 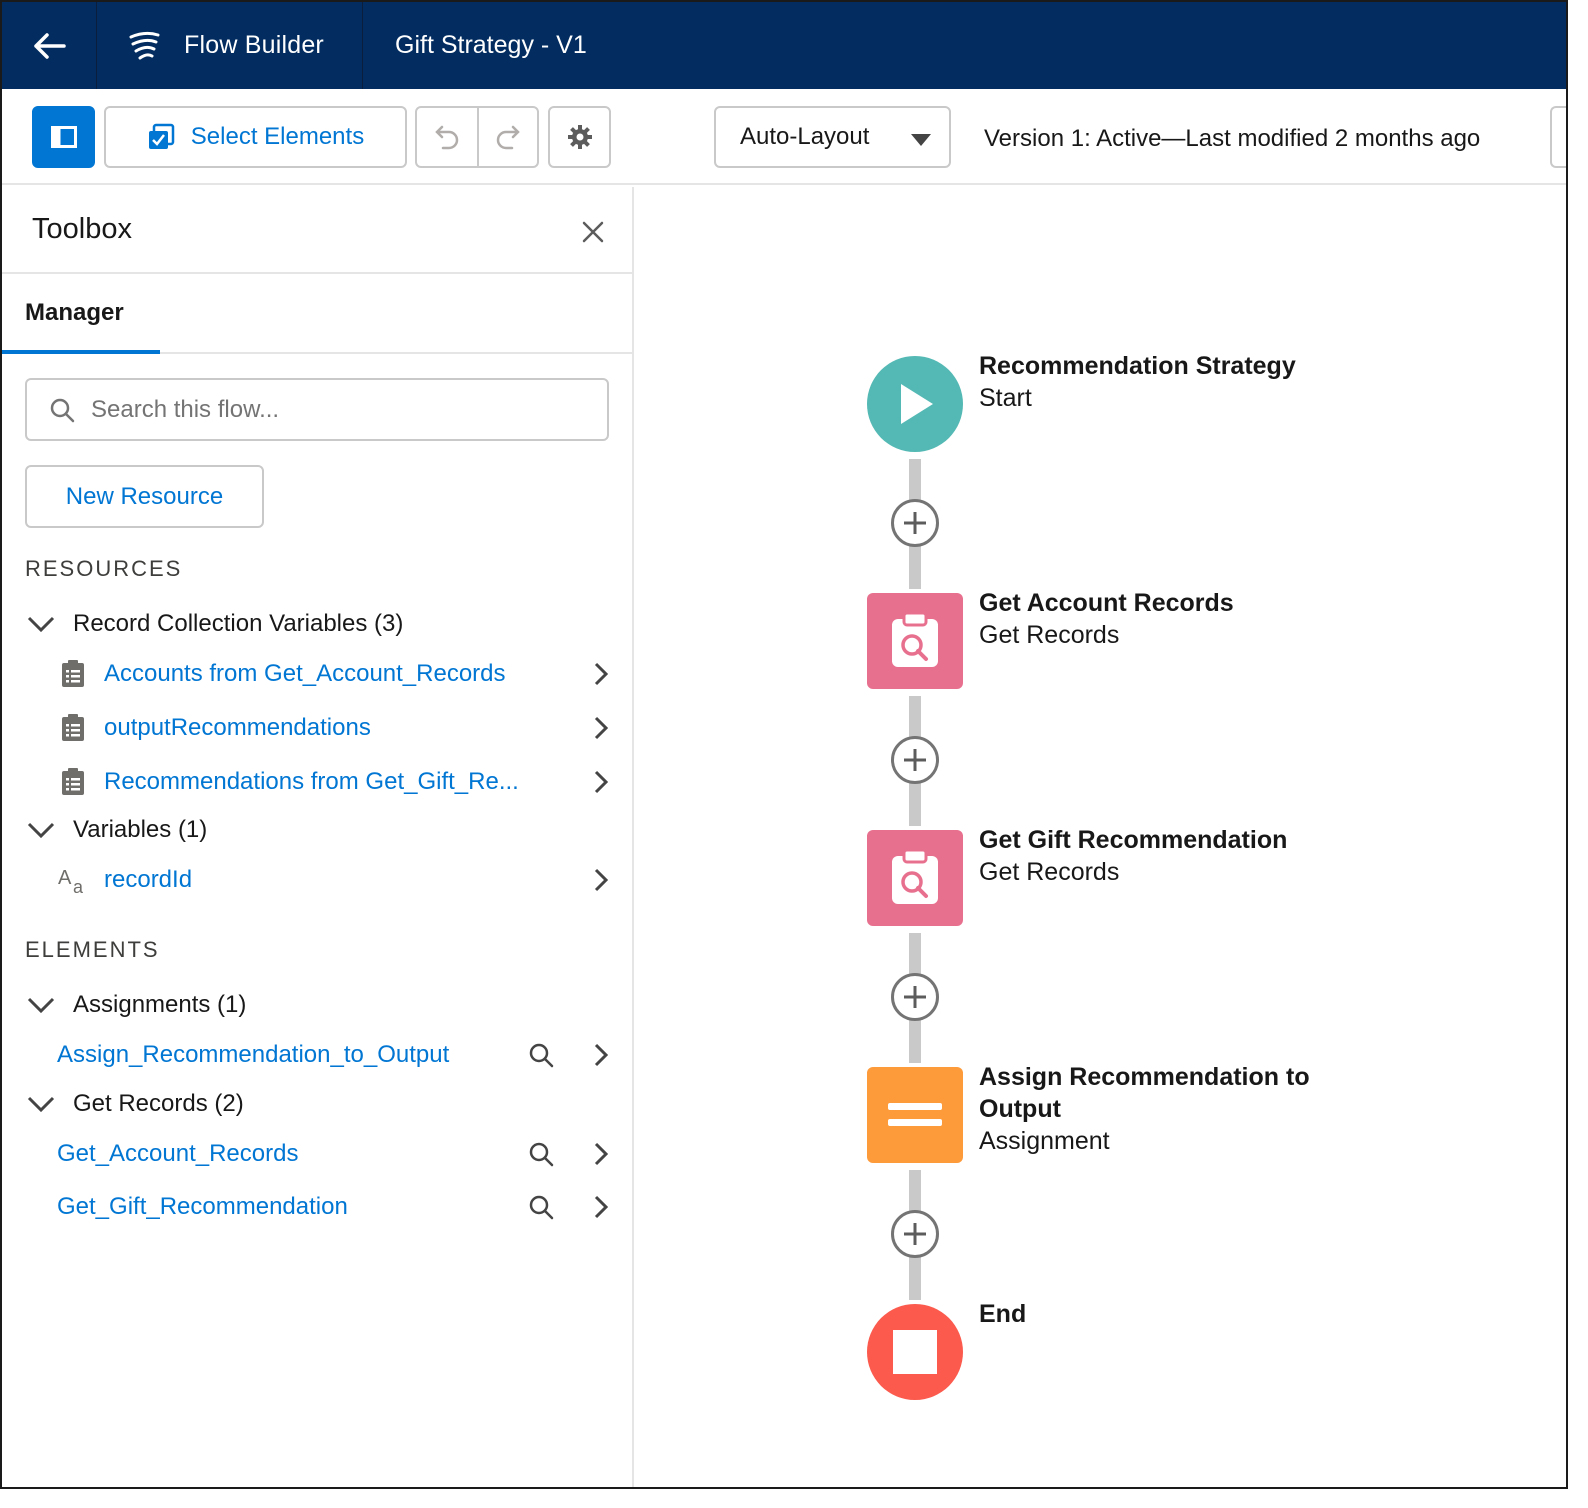 I want to click on group-assignments: Assignments (1), so click(x=135, y=1005).